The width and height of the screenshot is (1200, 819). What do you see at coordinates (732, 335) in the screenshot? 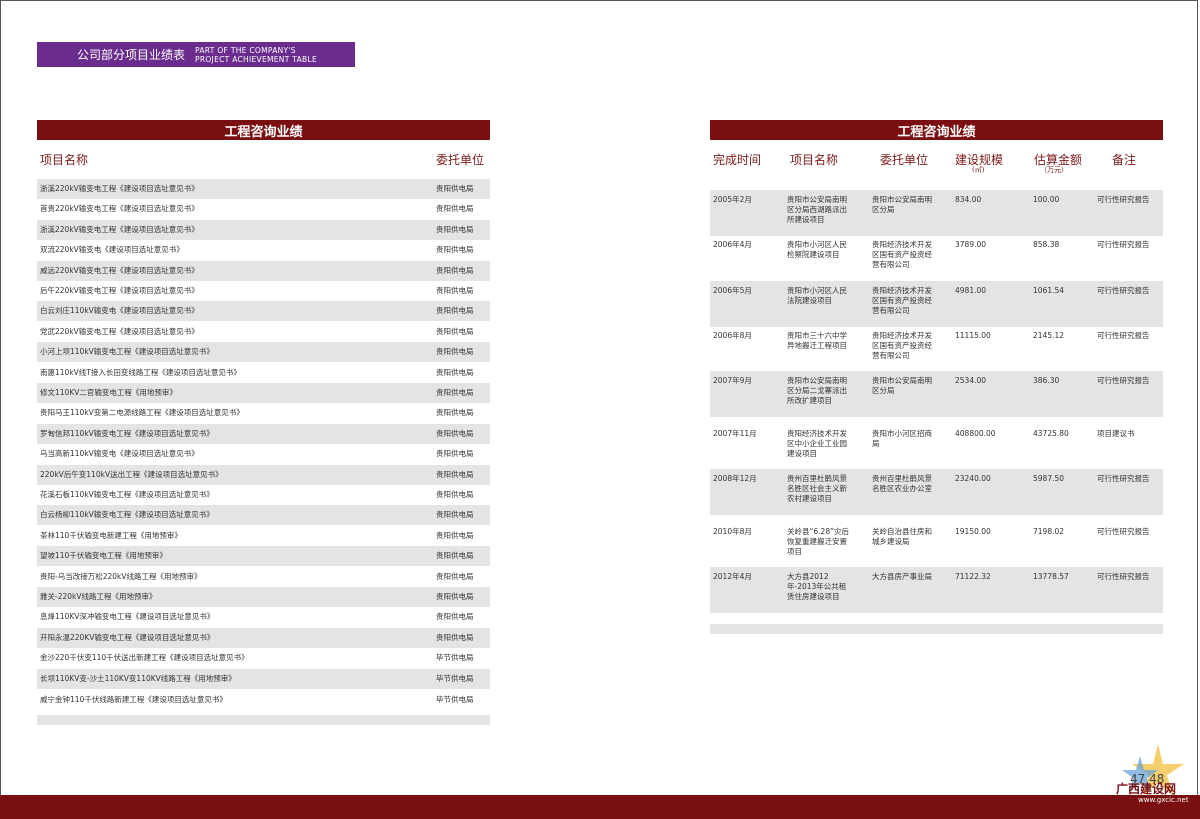
I see `cell-date: 2006年8月` at bounding box center [732, 335].